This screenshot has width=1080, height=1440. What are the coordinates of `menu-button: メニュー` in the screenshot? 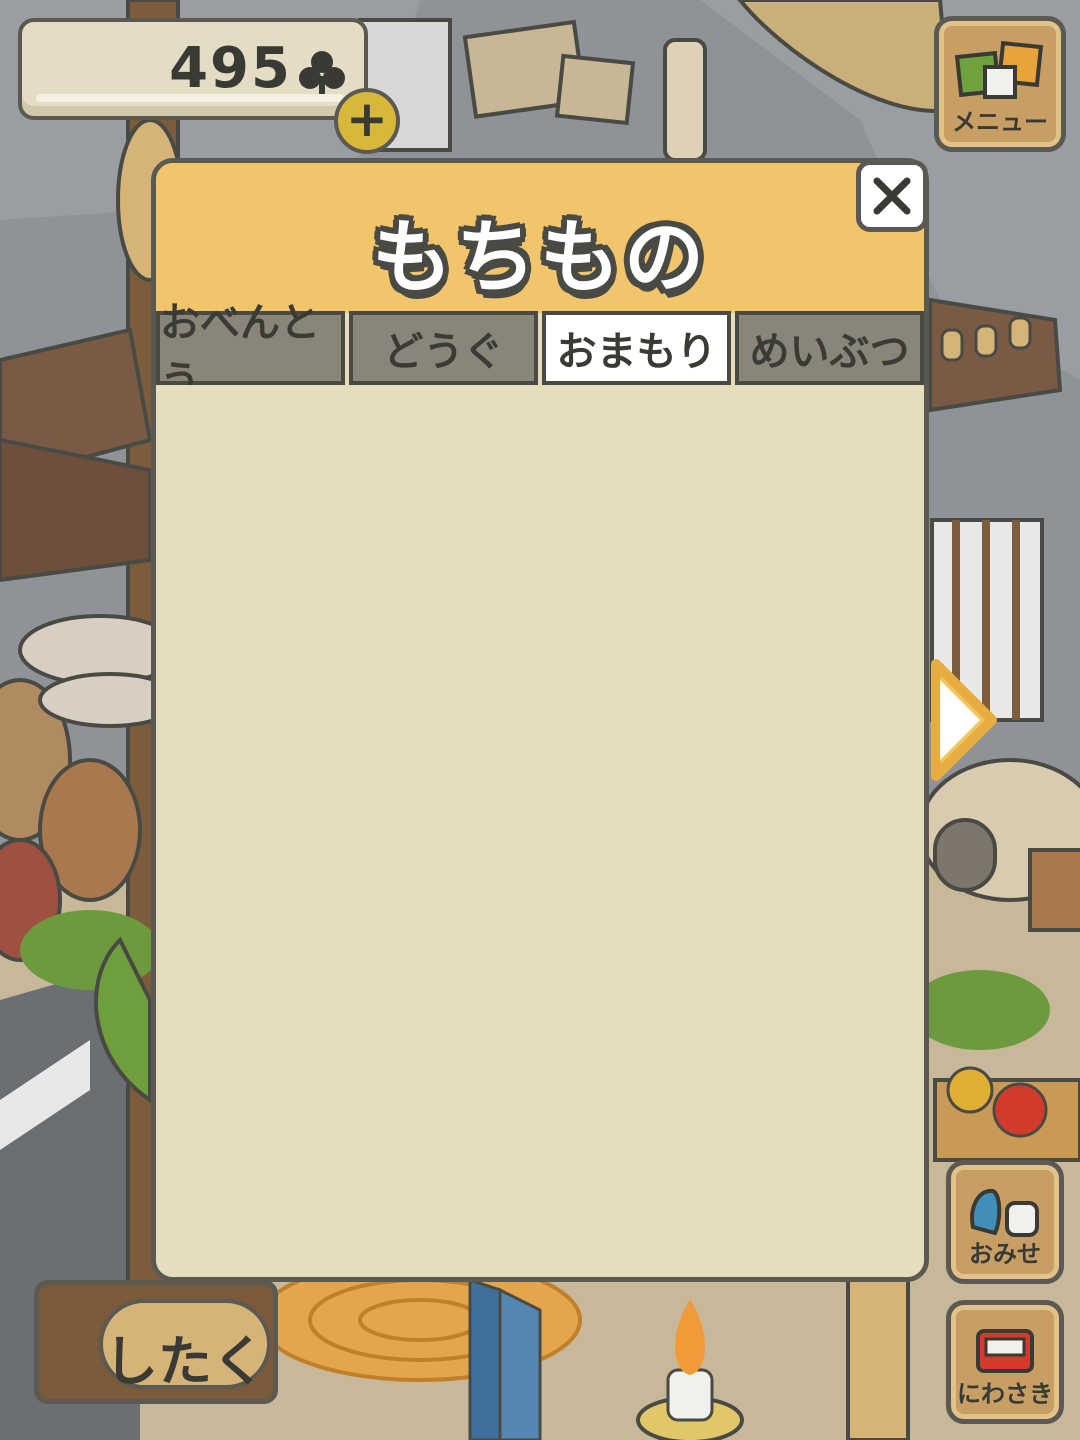 It's located at (1000, 84).